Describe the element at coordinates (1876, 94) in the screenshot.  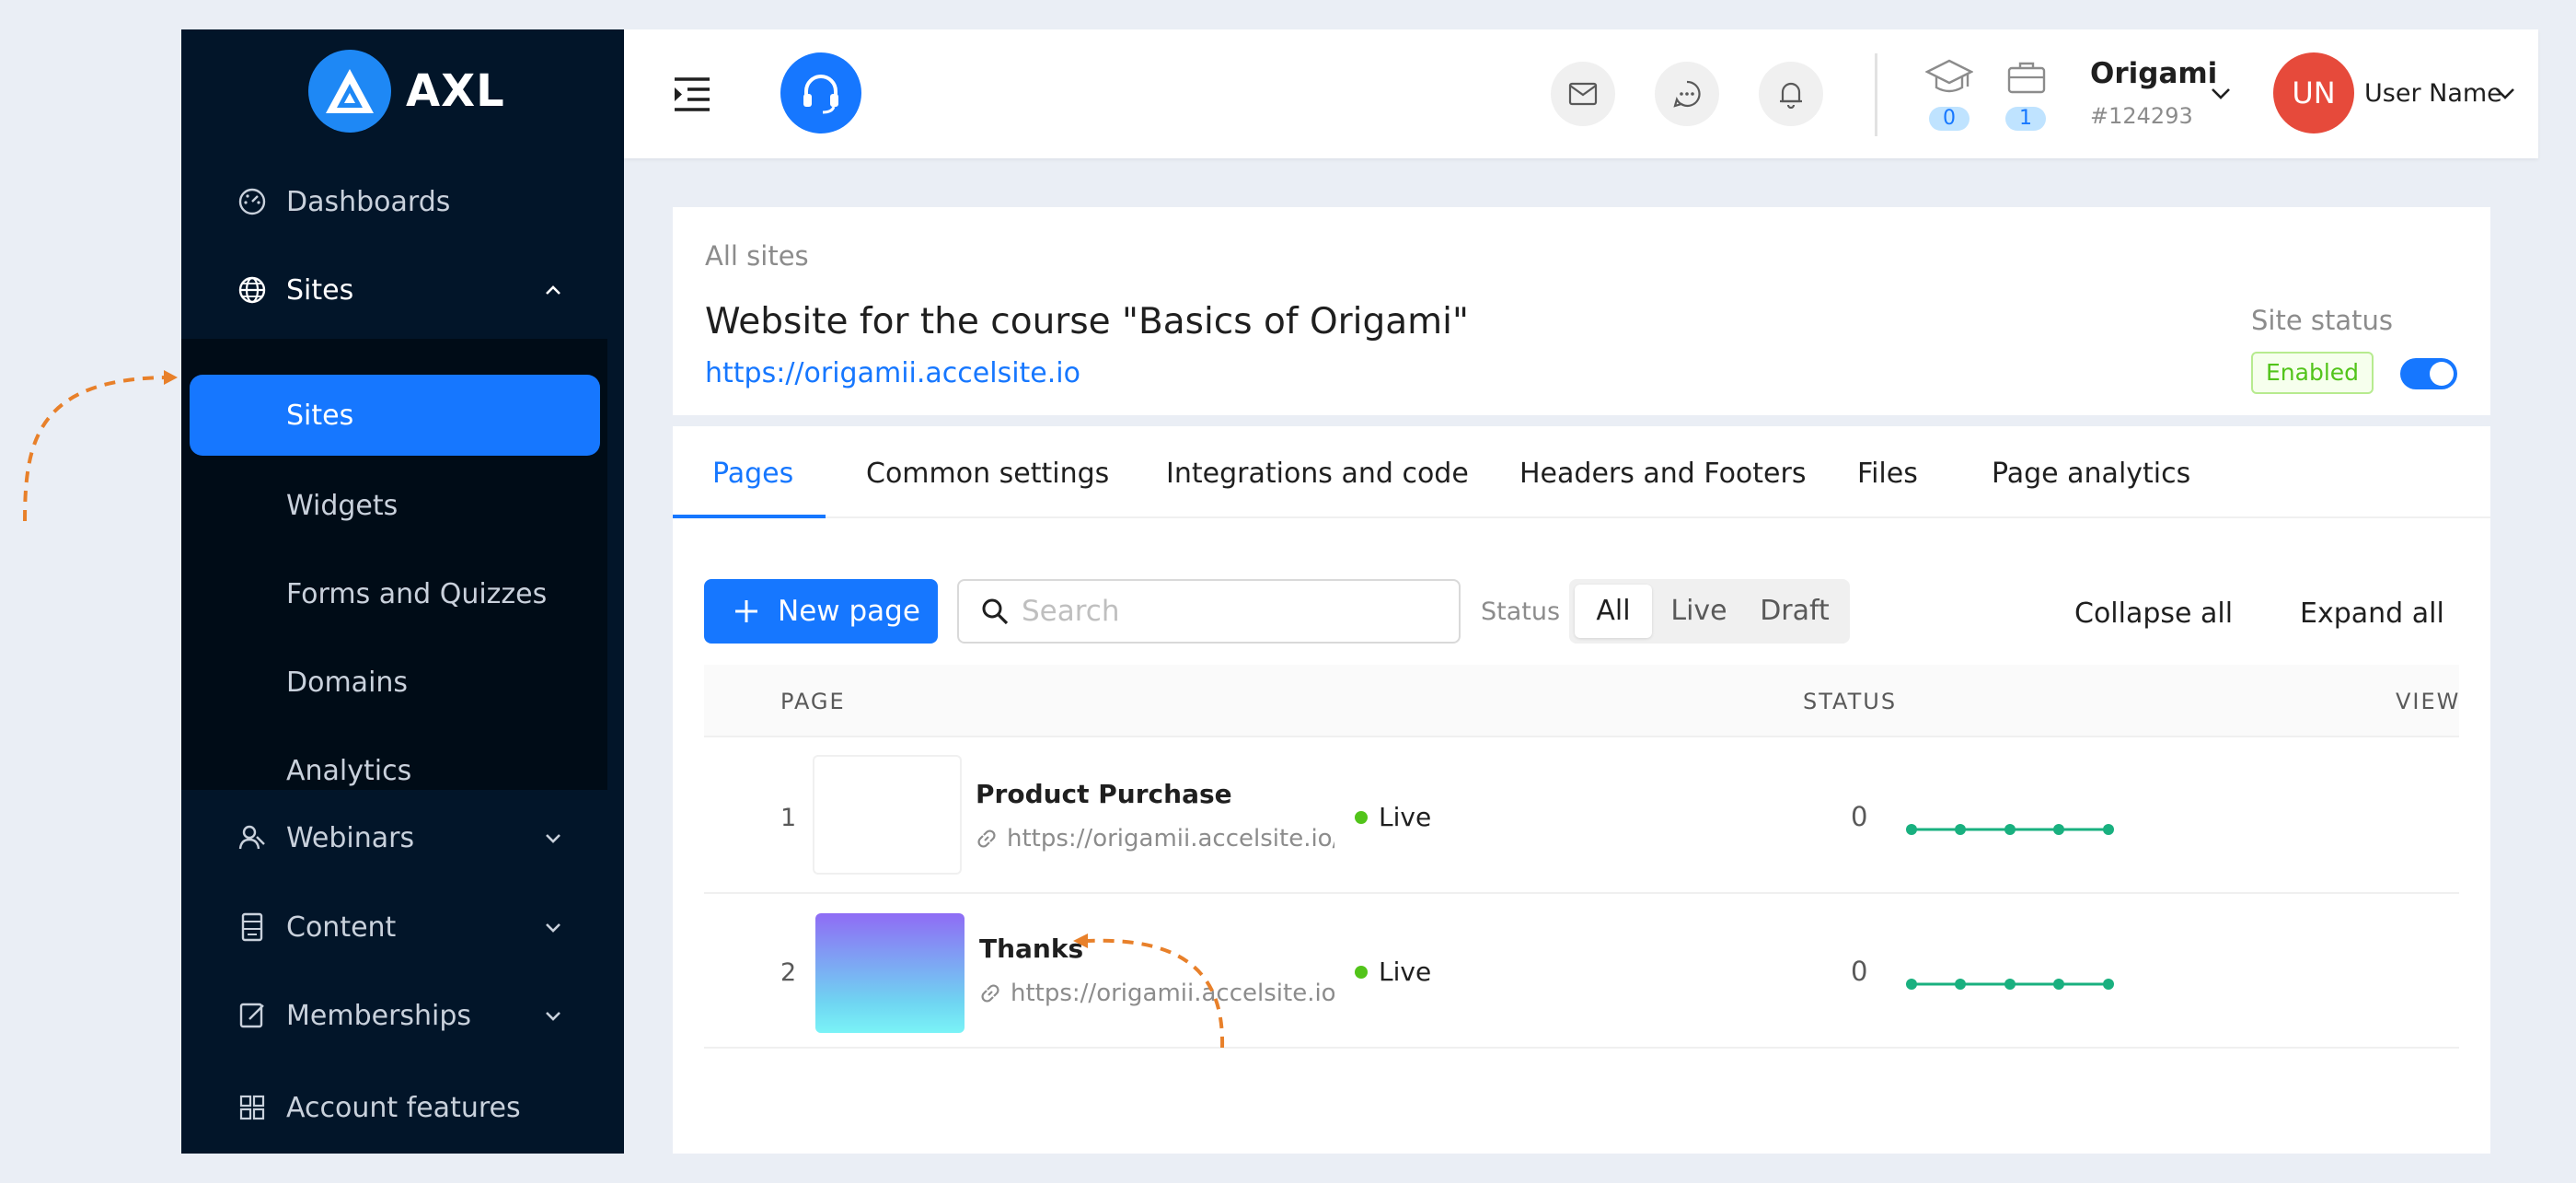
I see `header-divider` at that location.